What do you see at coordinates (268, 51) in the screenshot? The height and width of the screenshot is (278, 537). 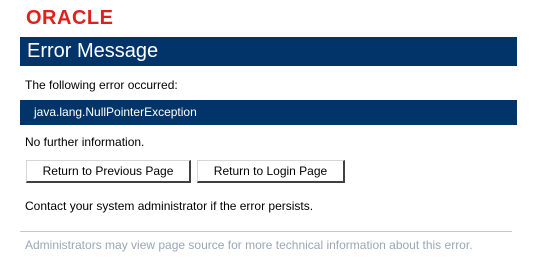 I see `page-title: Error Message` at bounding box center [268, 51].